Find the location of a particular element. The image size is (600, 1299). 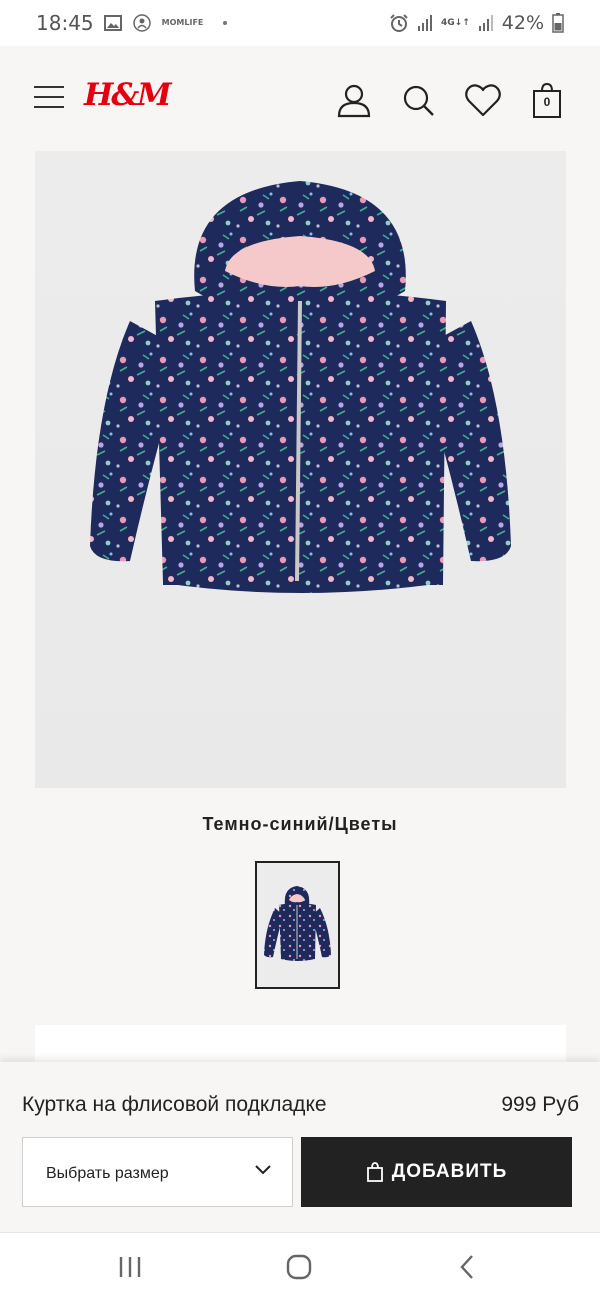

shopping-bag-icon is located at coordinates (374, 1172).